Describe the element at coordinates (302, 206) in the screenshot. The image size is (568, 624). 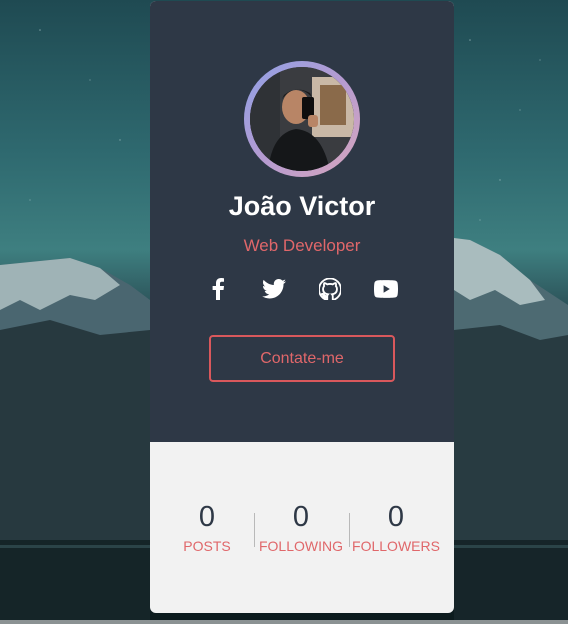
I see `profile-name: João Victor` at that location.